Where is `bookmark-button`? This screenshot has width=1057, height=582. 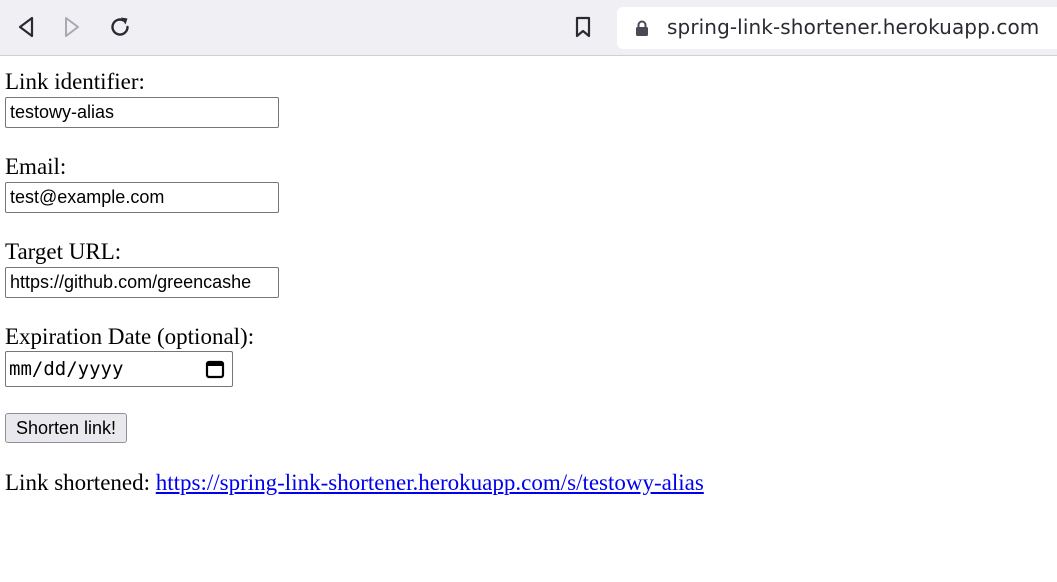
bookmark-button is located at coordinates (583, 27).